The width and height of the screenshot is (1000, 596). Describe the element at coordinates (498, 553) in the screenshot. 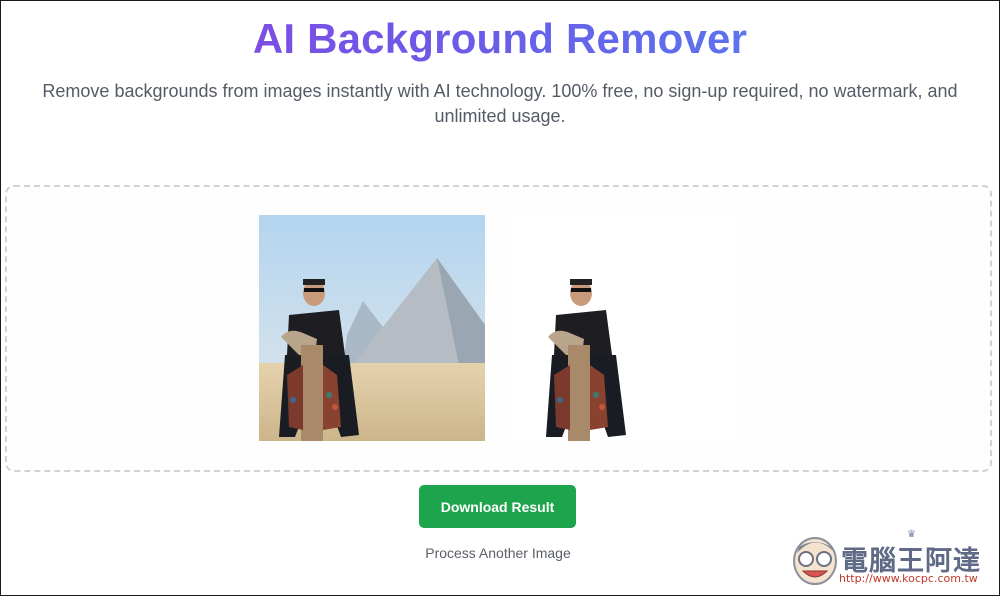

I see `process-another-link: Process Another Image` at that location.